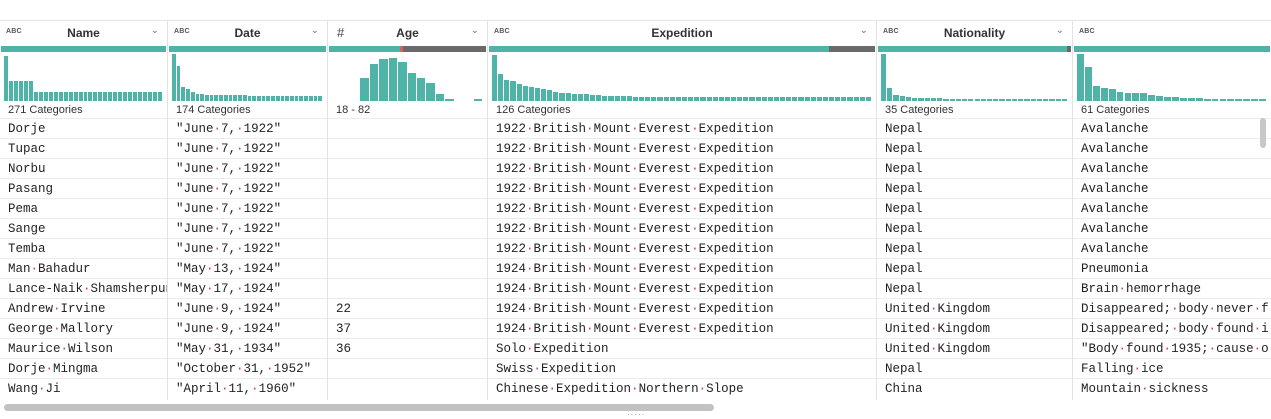 Image resolution: width=1271 pixels, height=419 pixels. I want to click on table-cell: Disappeared;·body·never·f, so click(1172, 308).